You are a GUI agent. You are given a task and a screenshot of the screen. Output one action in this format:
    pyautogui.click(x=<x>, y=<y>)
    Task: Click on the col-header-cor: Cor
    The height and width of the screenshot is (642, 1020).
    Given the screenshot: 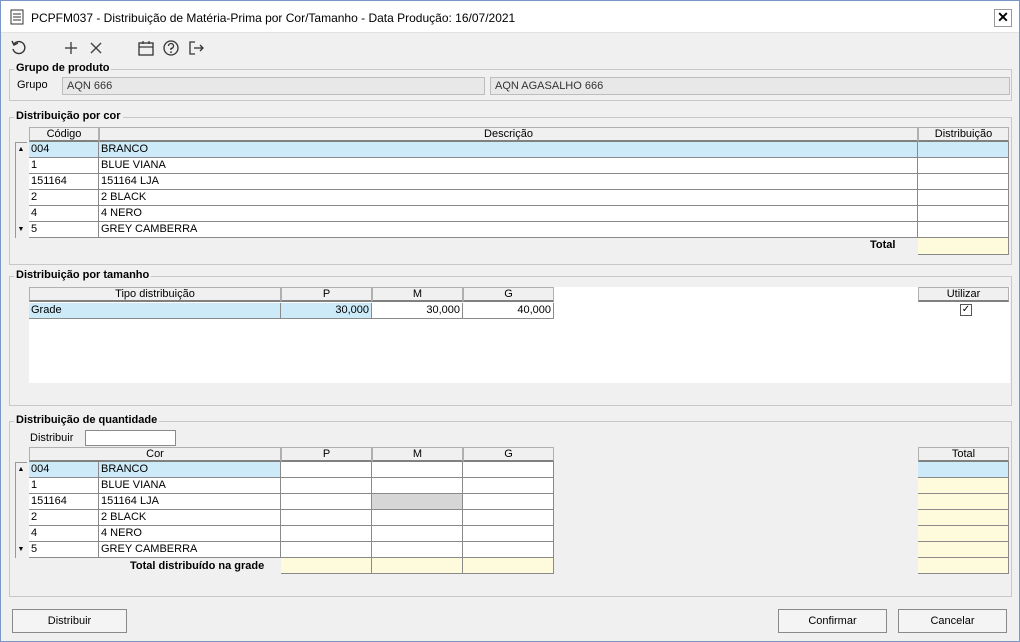 What is the action you would take?
    pyautogui.click(x=155, y=454)
    